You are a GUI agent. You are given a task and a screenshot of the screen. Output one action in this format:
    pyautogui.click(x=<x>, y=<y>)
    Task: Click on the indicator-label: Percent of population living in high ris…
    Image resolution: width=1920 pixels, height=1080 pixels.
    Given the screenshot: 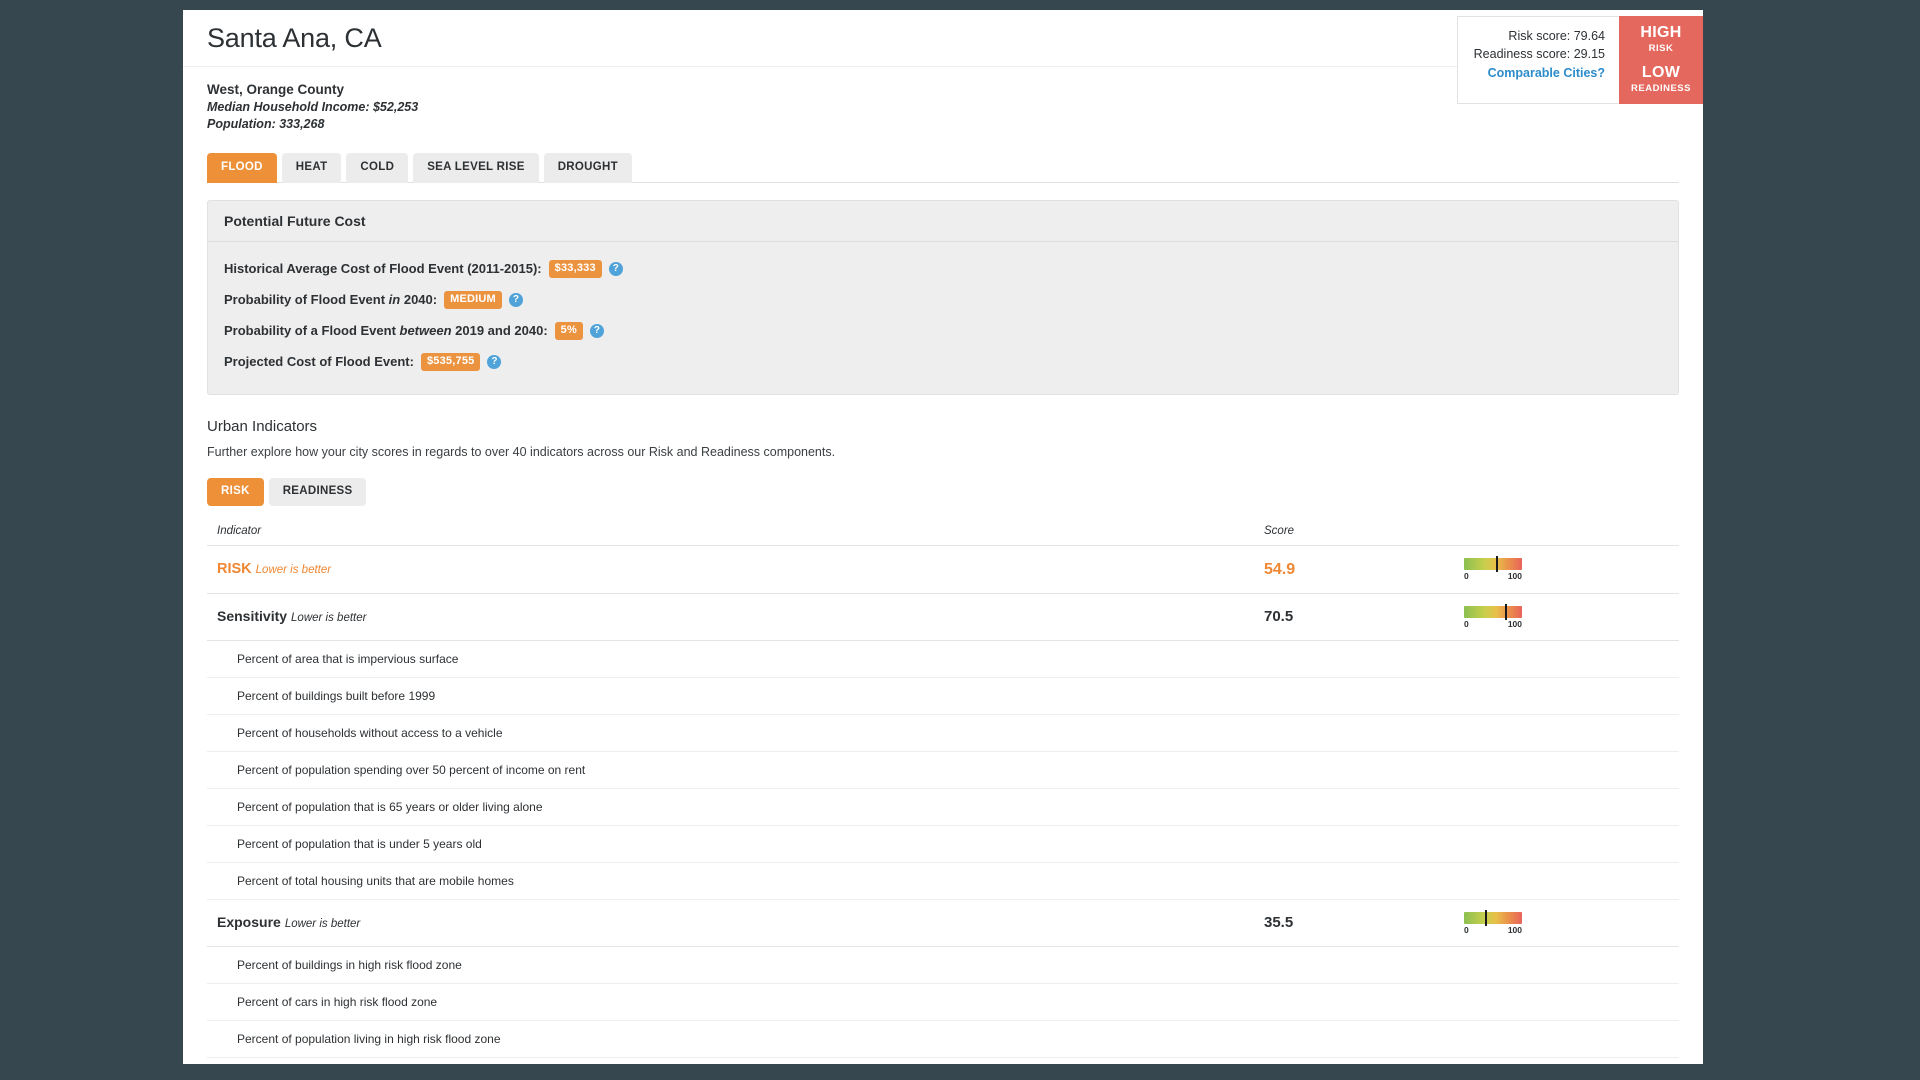 What is the action you would take?
    pyautogui.click(x=369, y=1038)
    